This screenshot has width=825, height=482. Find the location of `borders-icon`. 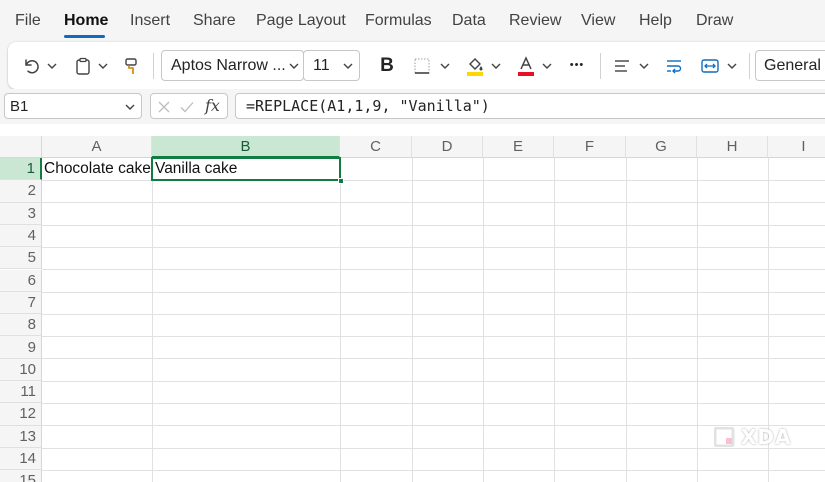

borders-icon is located at coordinates (422, 66).